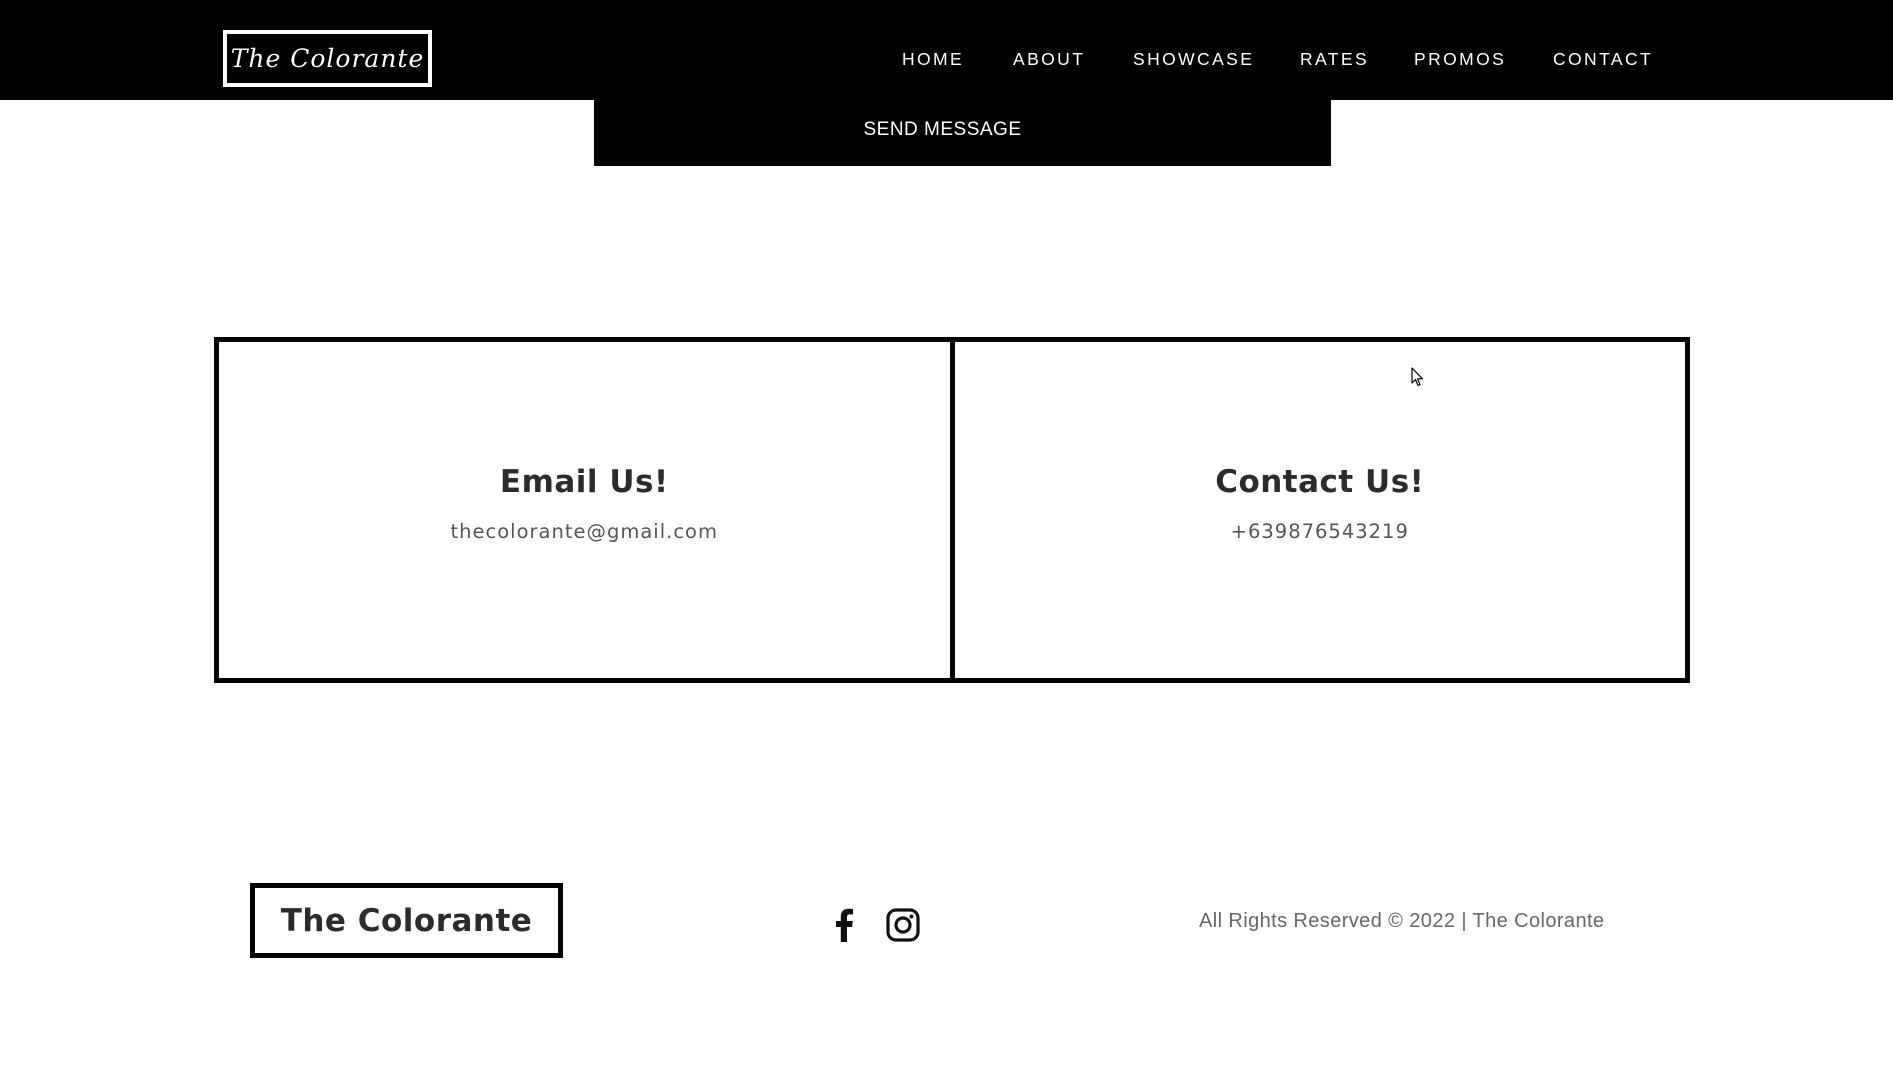 The image size is (1893, 1065). What do you see at coordinates (1320, 481) in the screenshot?
I see `phone-card-title: Contact Us!` at bounding box center [1320, 481].